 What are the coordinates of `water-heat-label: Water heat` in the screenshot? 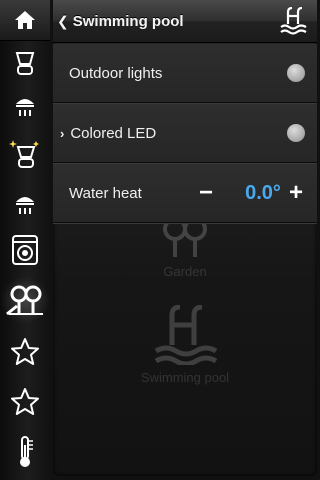 It's located at (105, 193).